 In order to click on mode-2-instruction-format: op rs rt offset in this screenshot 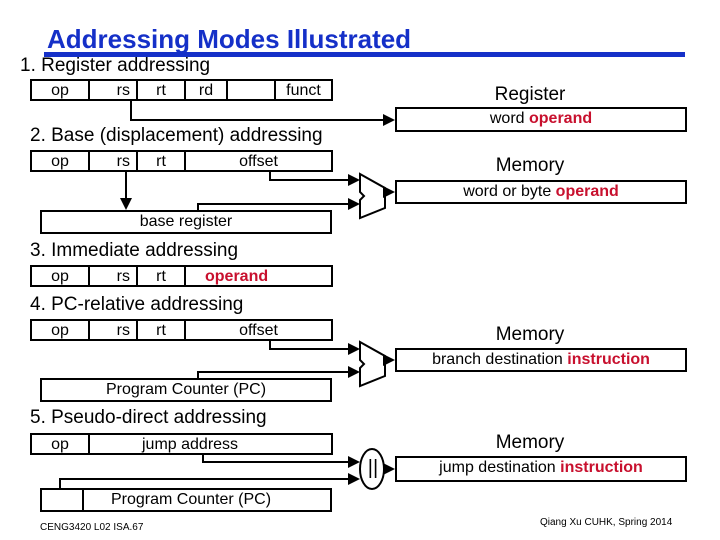, I will do `click(181, 161)`.